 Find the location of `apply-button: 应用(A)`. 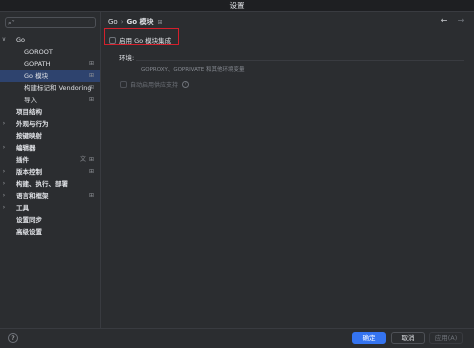

apply-button: 应用(A) is located at coordinates (446, 338).